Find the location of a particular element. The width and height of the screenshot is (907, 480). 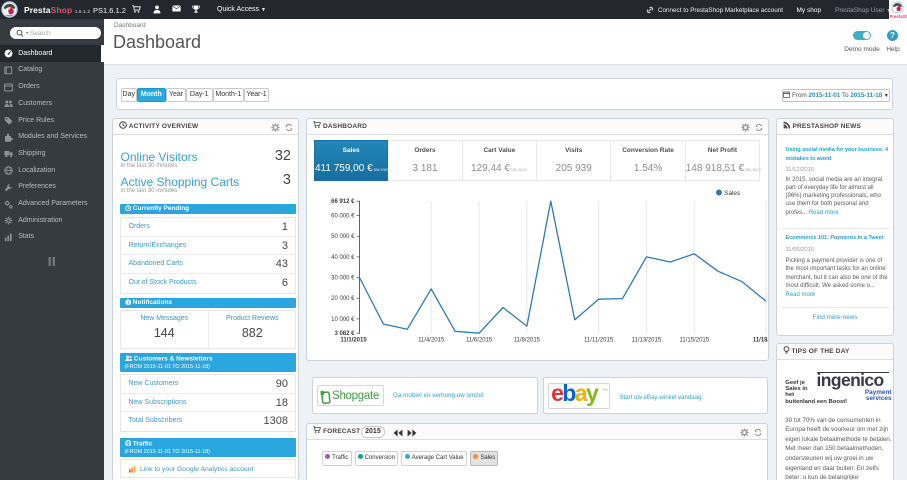

svg-text: 11/4/2015 is located at coordinates (431, 340).